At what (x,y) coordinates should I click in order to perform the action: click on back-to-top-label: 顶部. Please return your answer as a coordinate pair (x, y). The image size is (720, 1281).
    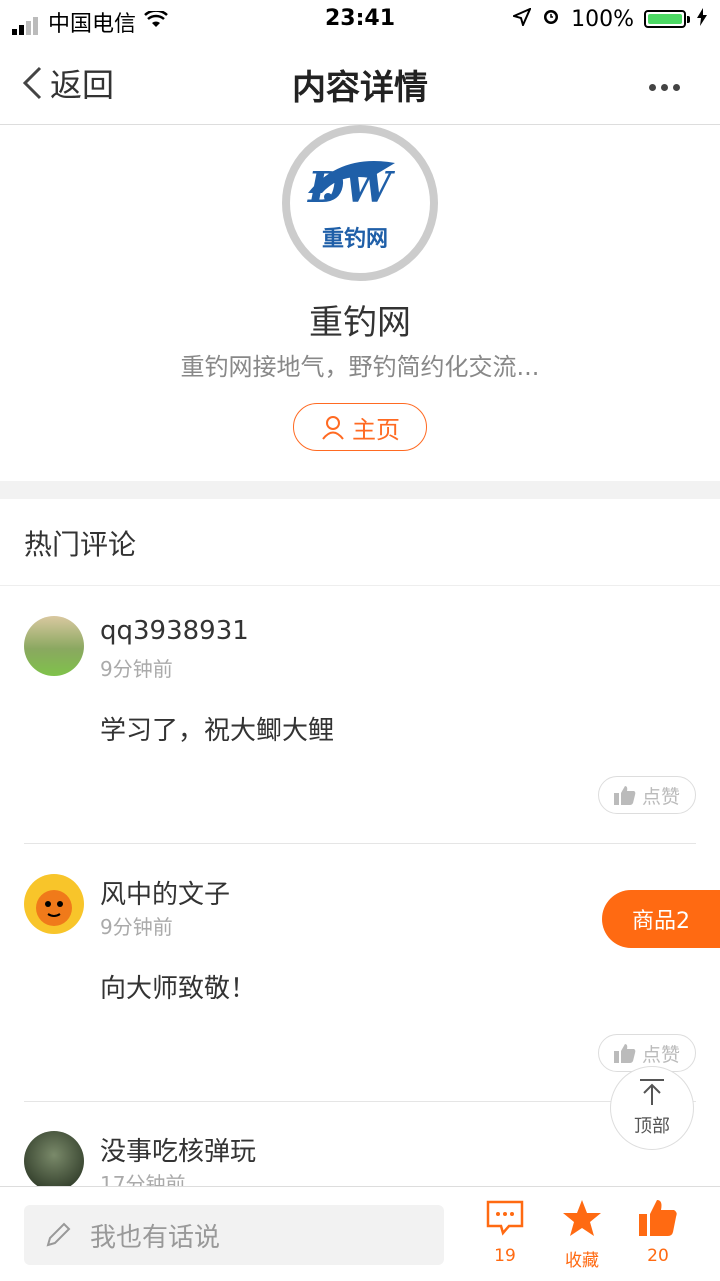
    Looking at the image, I should click on (652, 1126).